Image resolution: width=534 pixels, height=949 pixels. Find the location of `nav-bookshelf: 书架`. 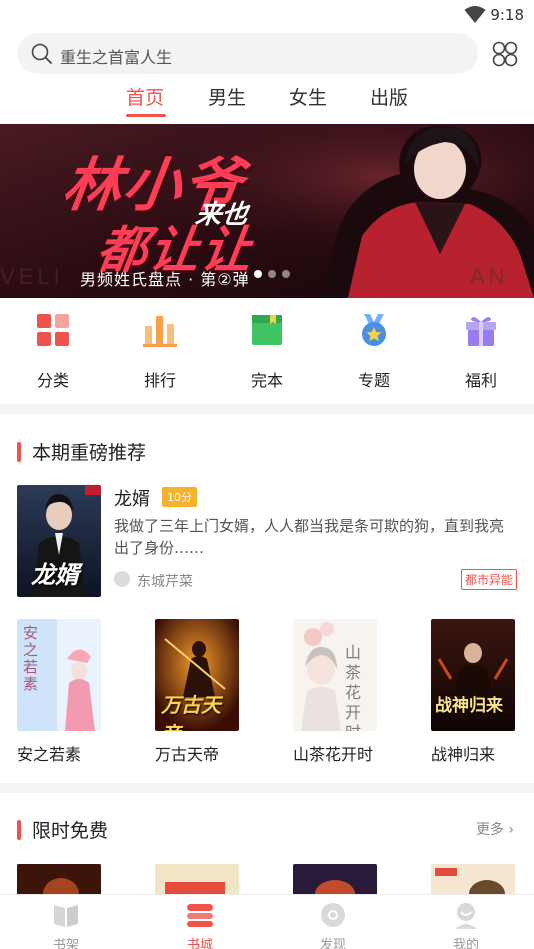

nav-bookshelf: 书架 is located at coordinates (66, 925).